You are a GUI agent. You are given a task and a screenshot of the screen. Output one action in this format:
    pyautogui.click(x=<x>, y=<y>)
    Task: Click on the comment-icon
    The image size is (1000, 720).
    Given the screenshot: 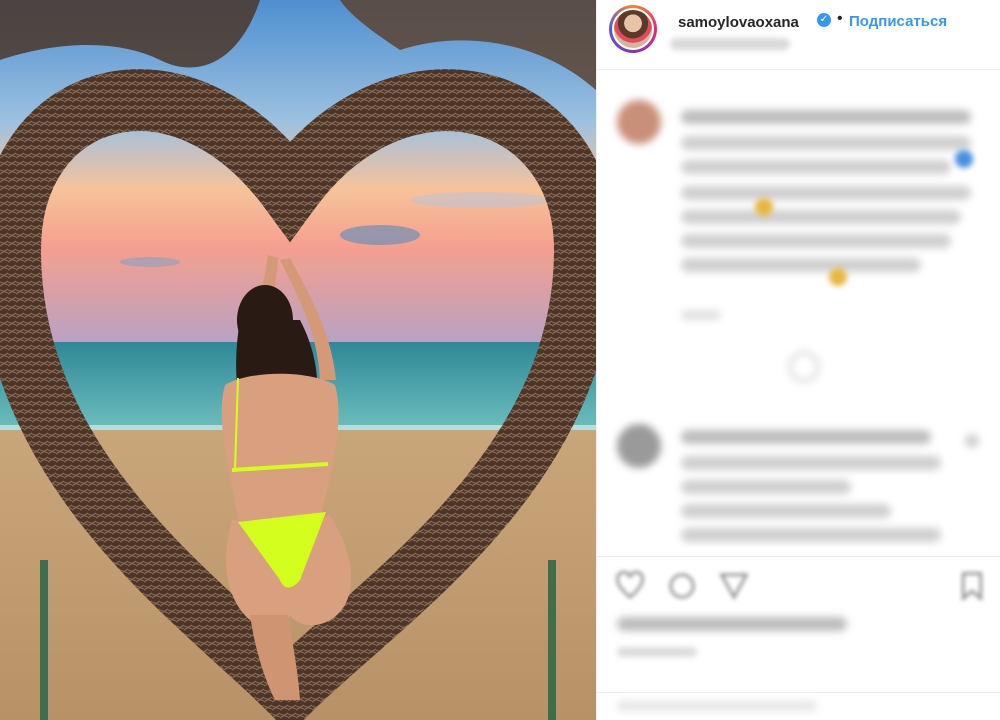 What is the action you would take?
    pyautogui.click(x=682, y=586)
    